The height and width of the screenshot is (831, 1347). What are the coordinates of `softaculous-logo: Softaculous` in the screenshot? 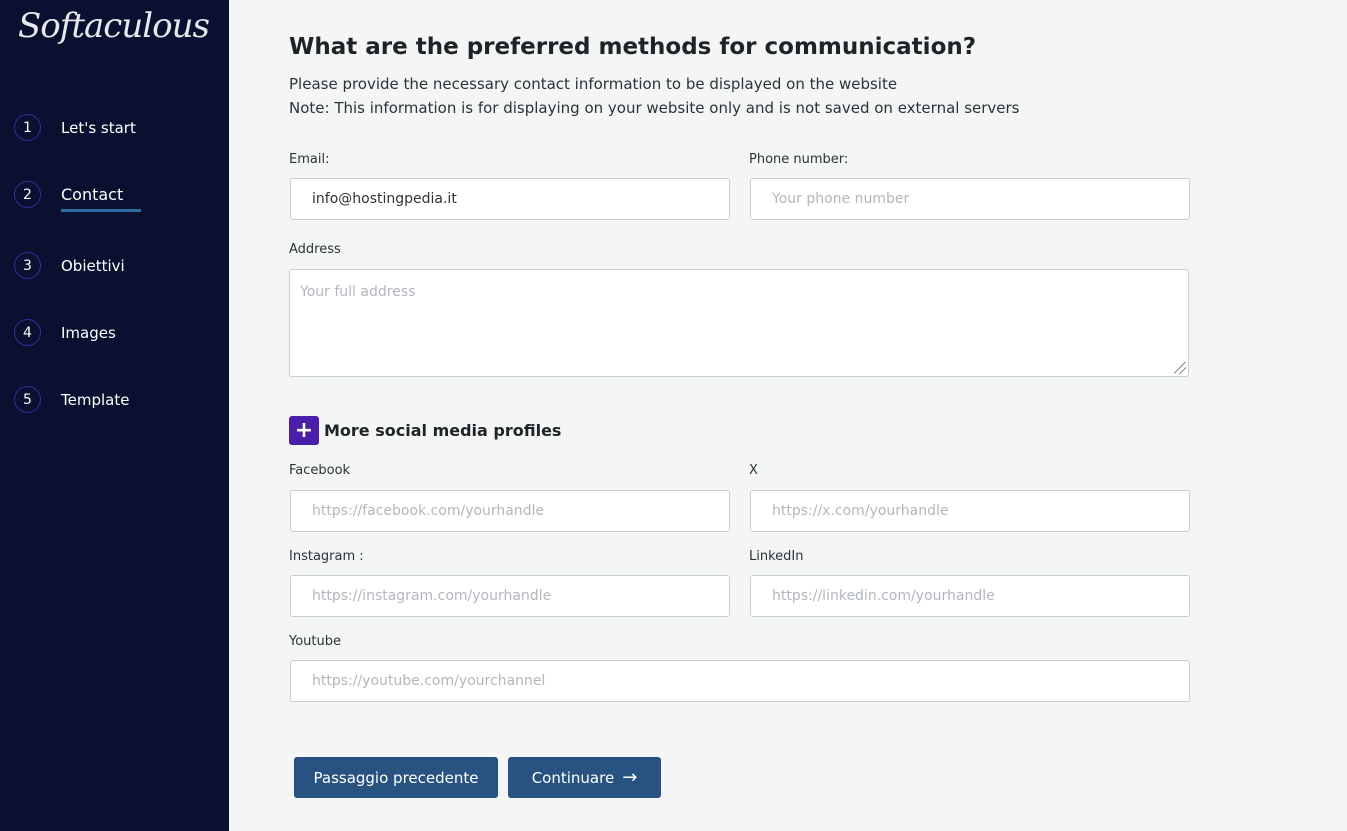 It's located at (114, 26).